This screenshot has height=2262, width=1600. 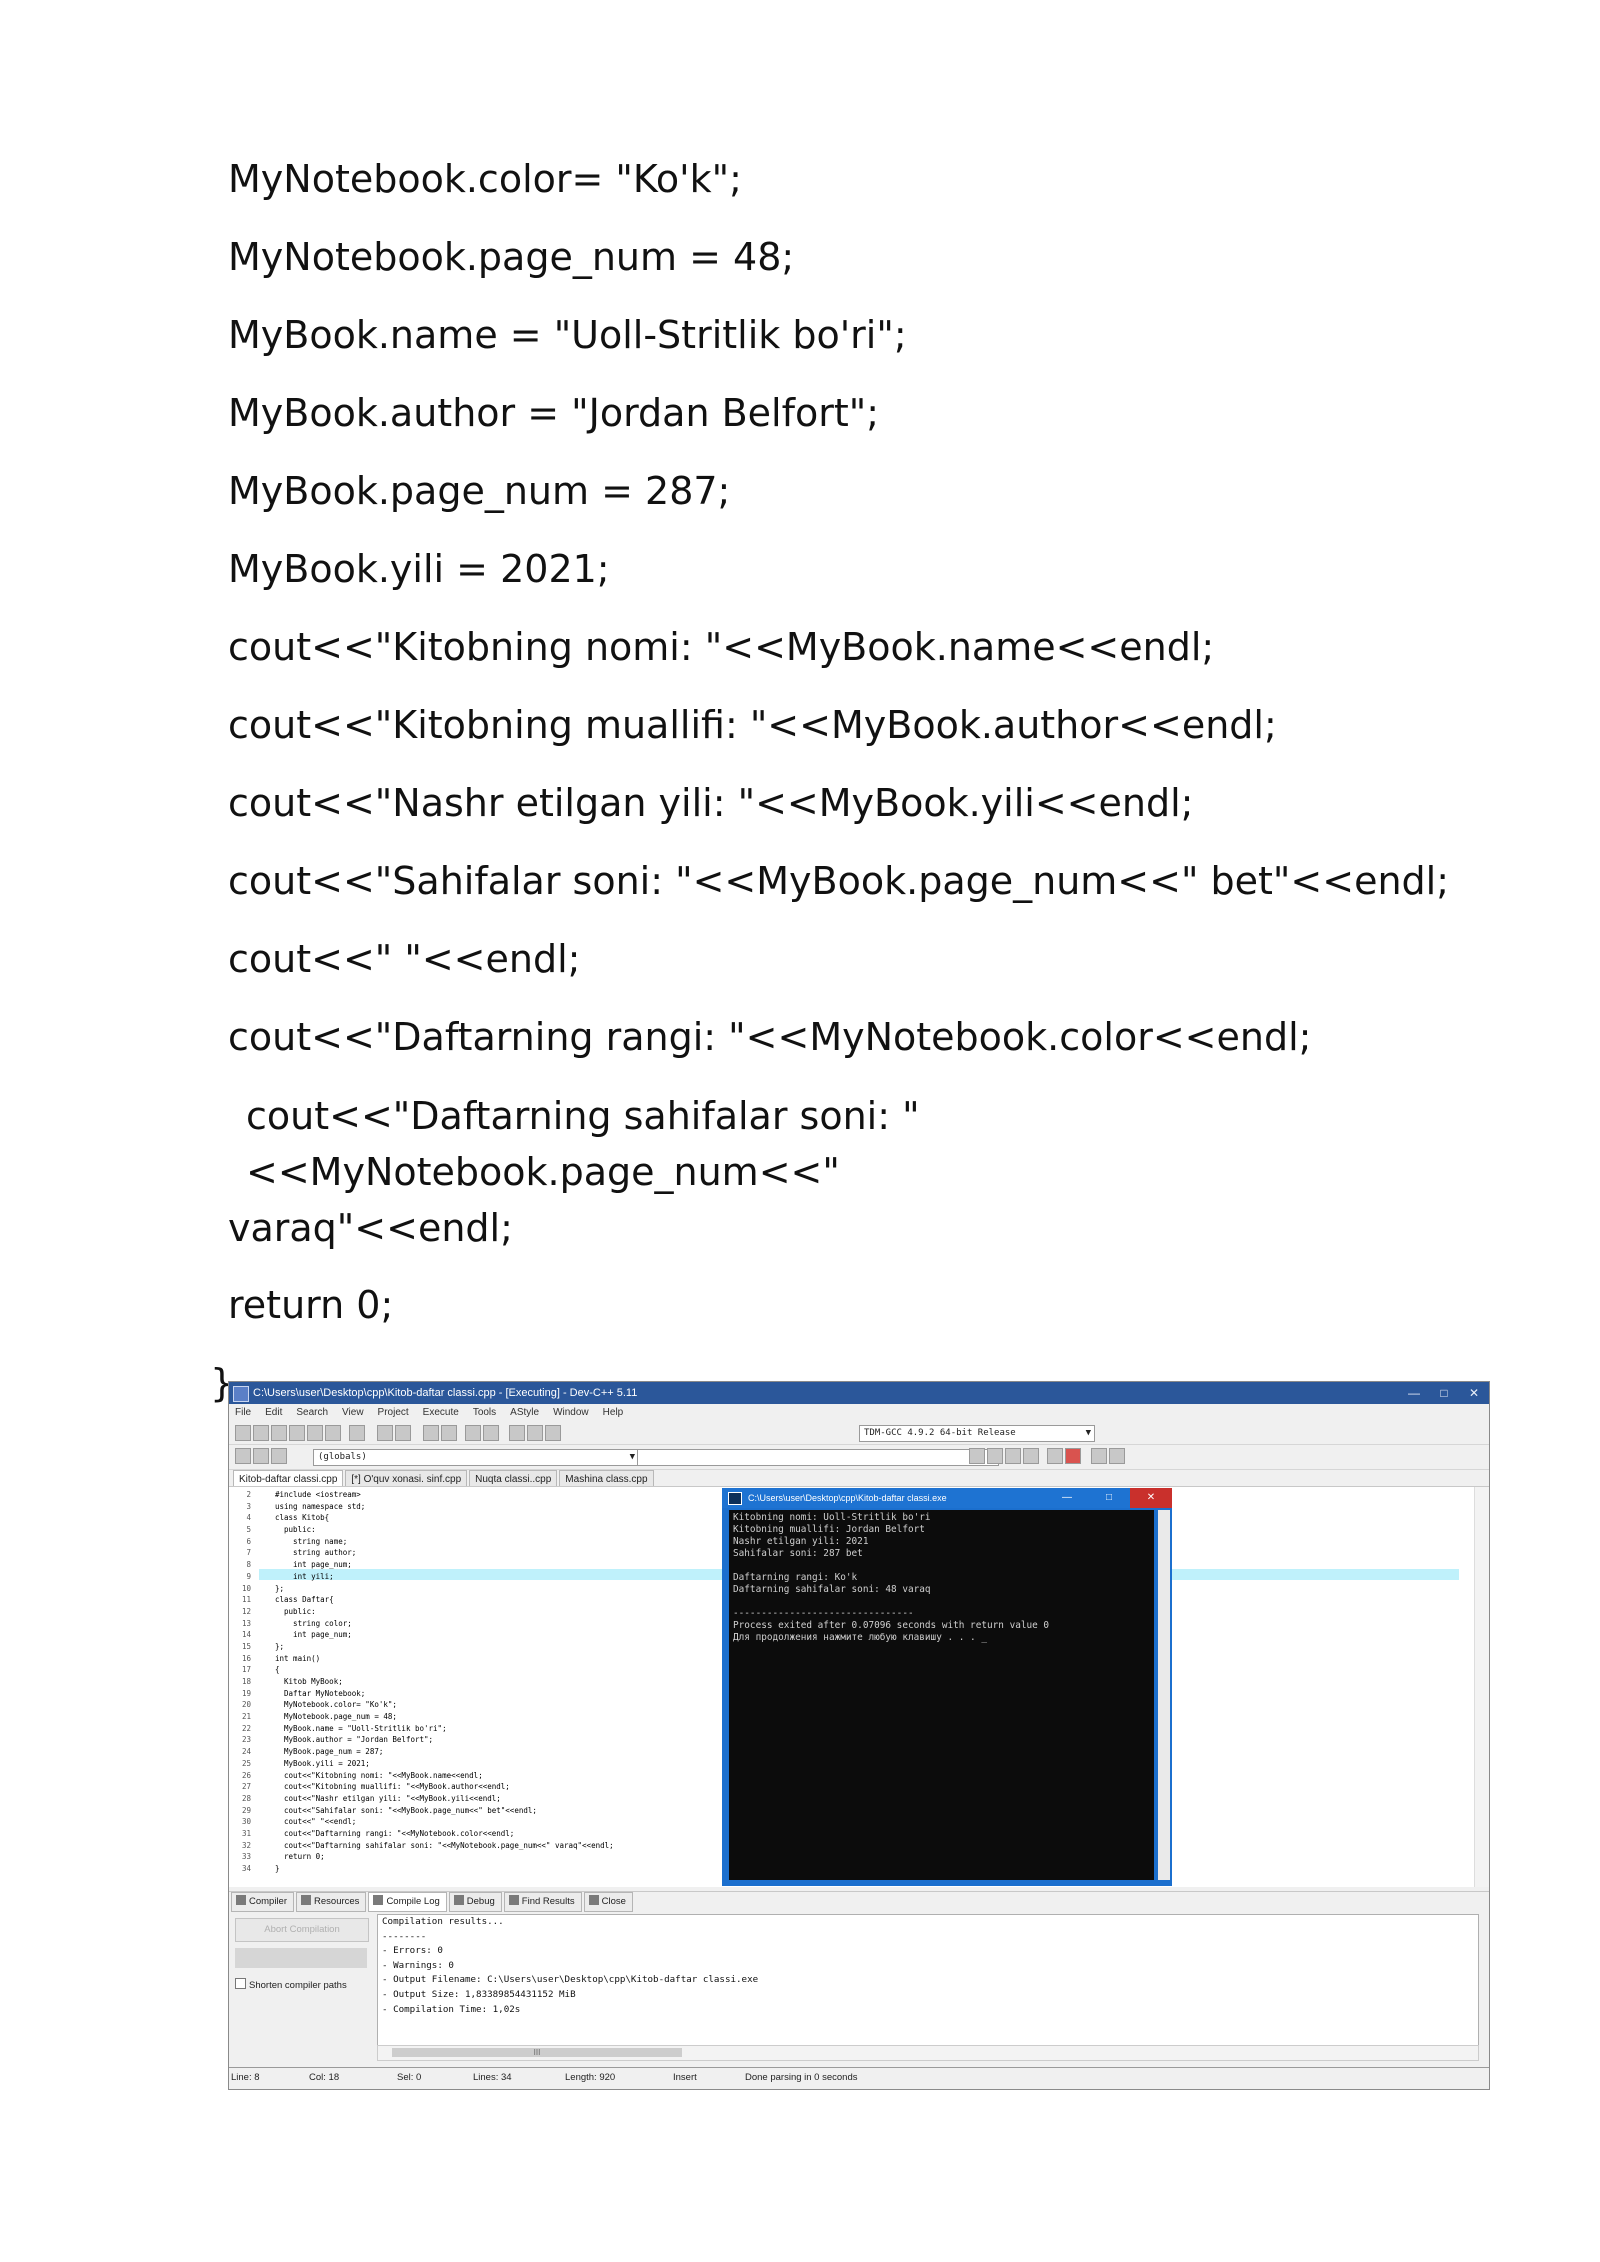 What do you see at coordinates (418, 1965) in the screenshot?
I see `log-line: - Warnings: 0` at bounding box center [418, 1965].